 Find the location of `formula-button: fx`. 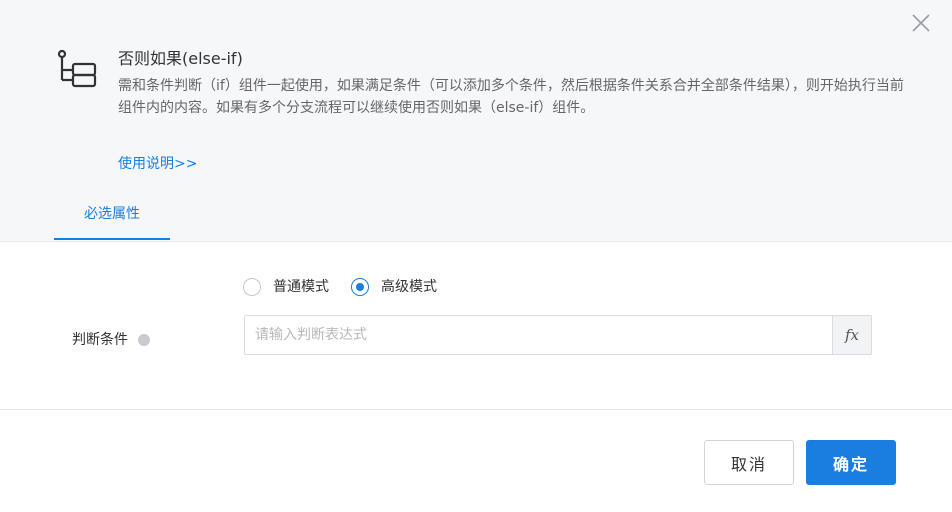

formula-button: fx is located at coordinates (852, 335).